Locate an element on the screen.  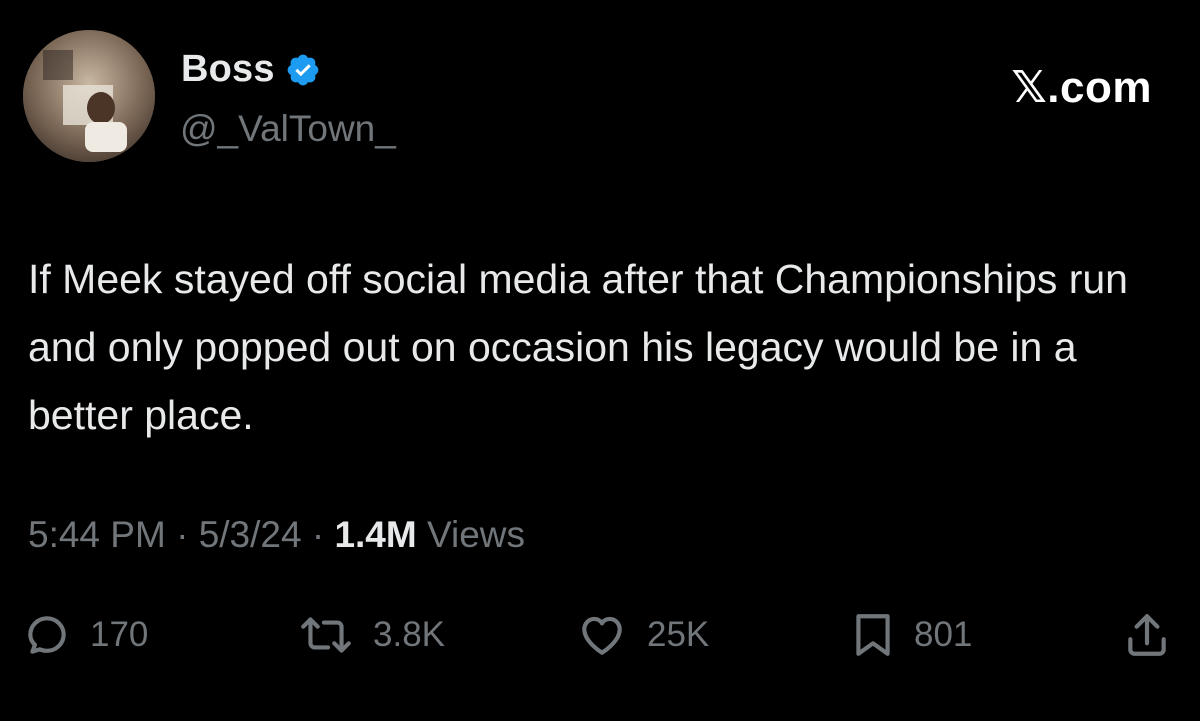
bookmark-count: 801 is located at coordinates (943, 634).